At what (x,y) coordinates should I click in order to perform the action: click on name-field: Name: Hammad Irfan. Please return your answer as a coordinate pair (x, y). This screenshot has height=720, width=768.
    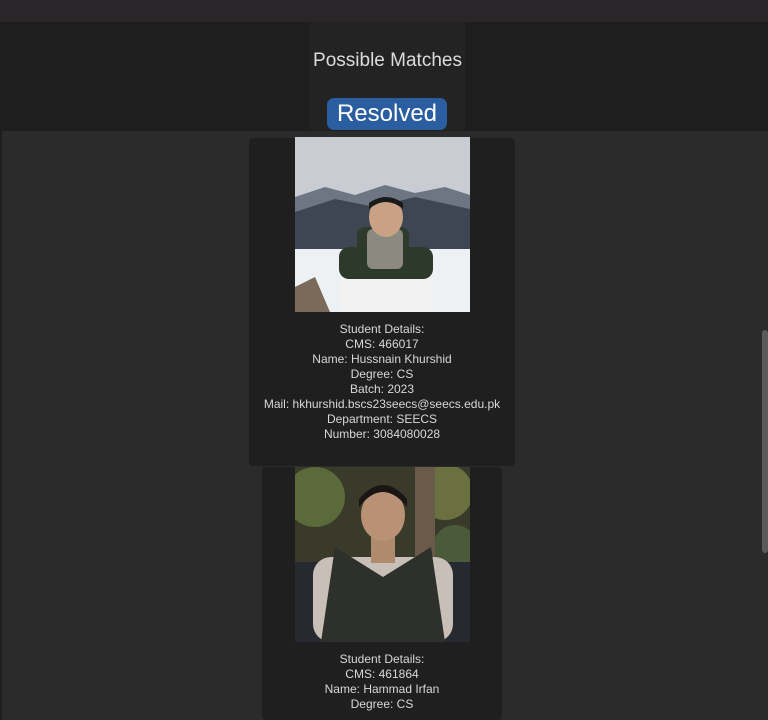
    Looking at the image, I should click on (382, 689).